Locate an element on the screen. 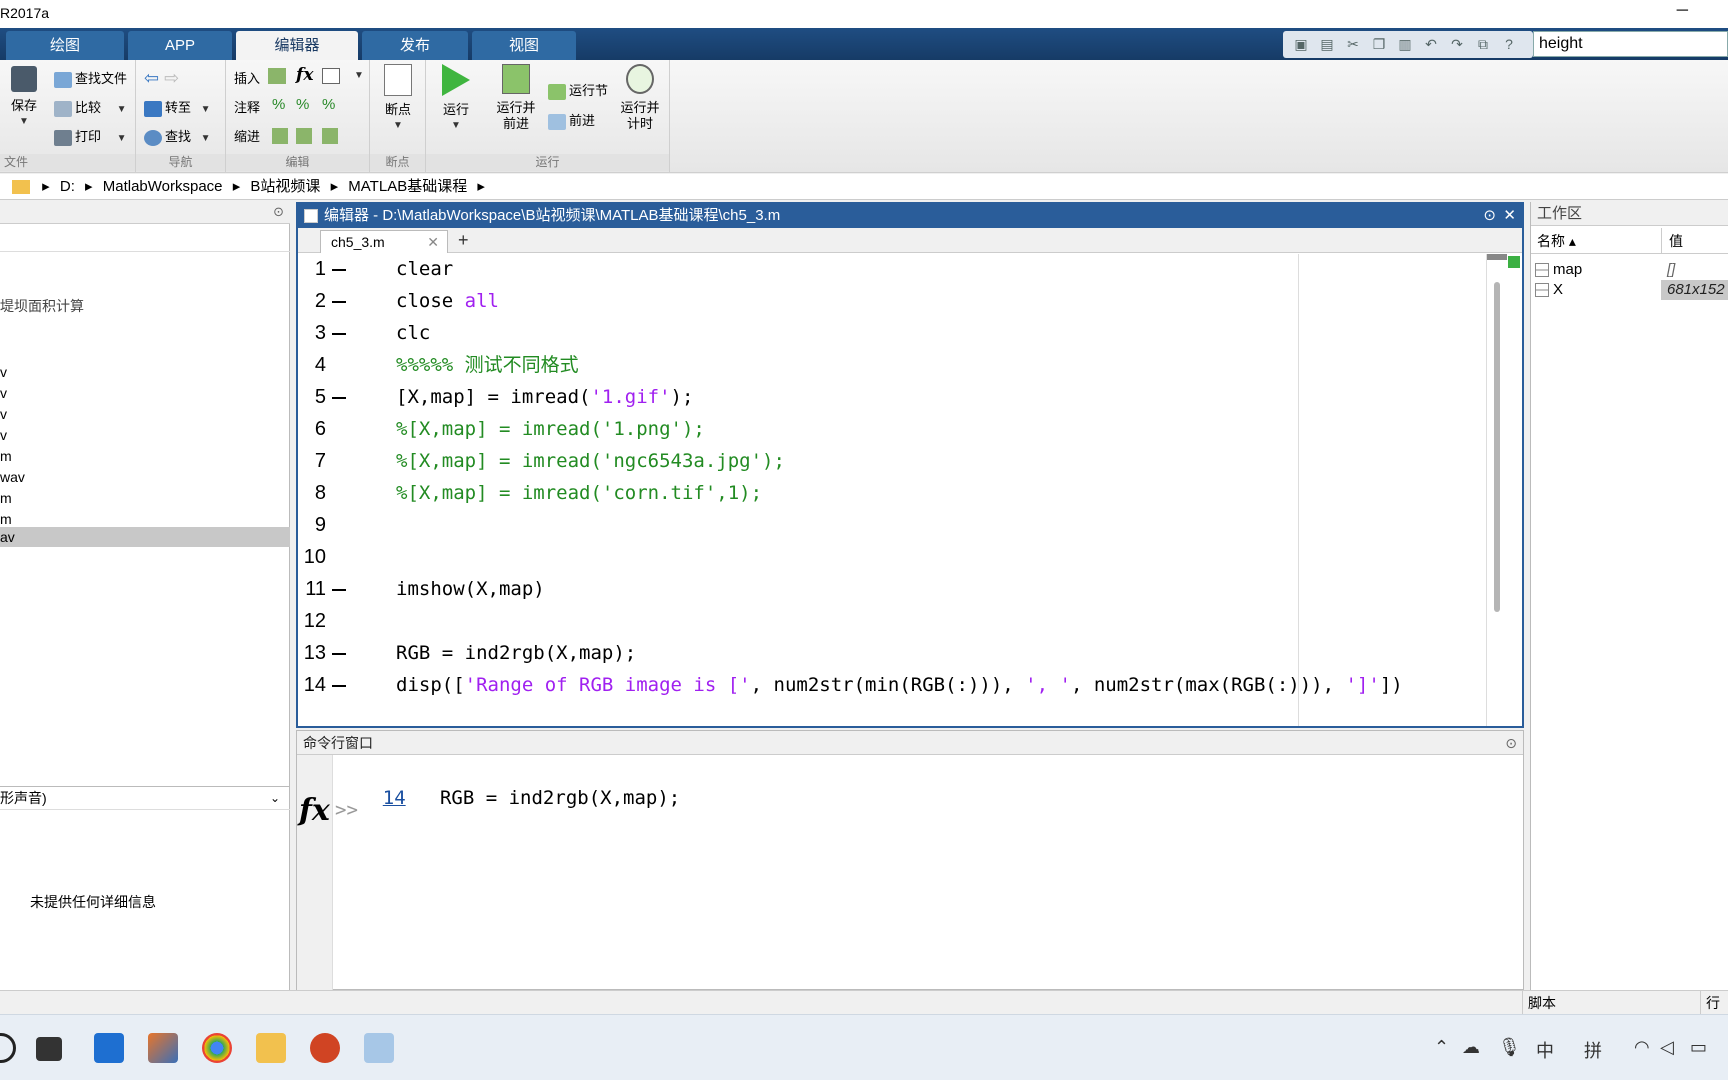 Image resolution: width=1728 pixels, height=1080 pixels. run-and-time-button: 运行并 计时 is located at coordinates (640, 98).